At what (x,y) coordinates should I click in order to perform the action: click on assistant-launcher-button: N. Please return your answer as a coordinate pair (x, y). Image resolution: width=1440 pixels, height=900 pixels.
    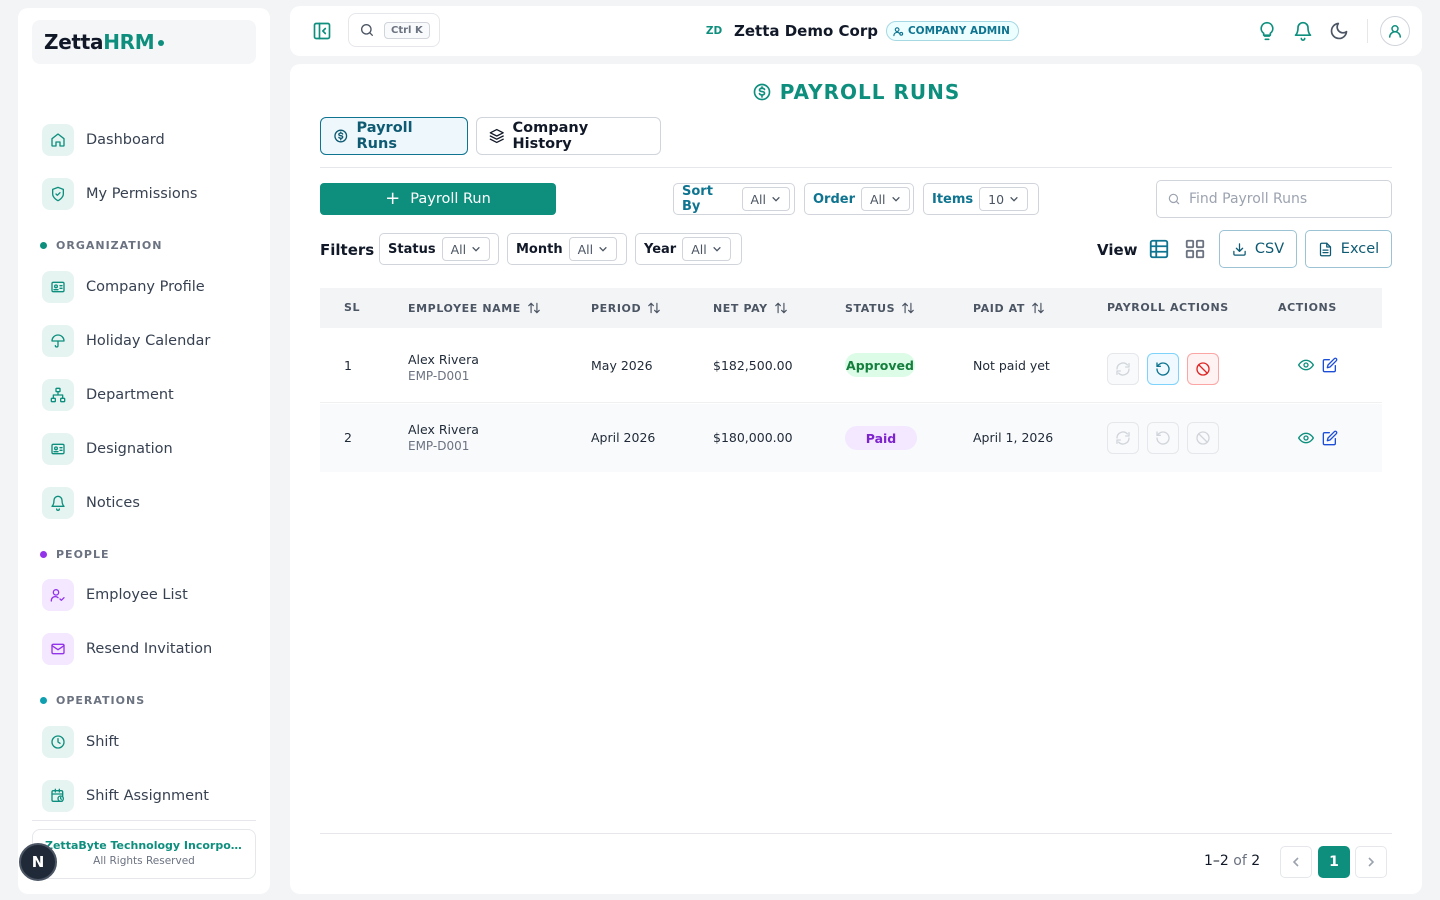
    Looking at the image, I should click on (38, 862).